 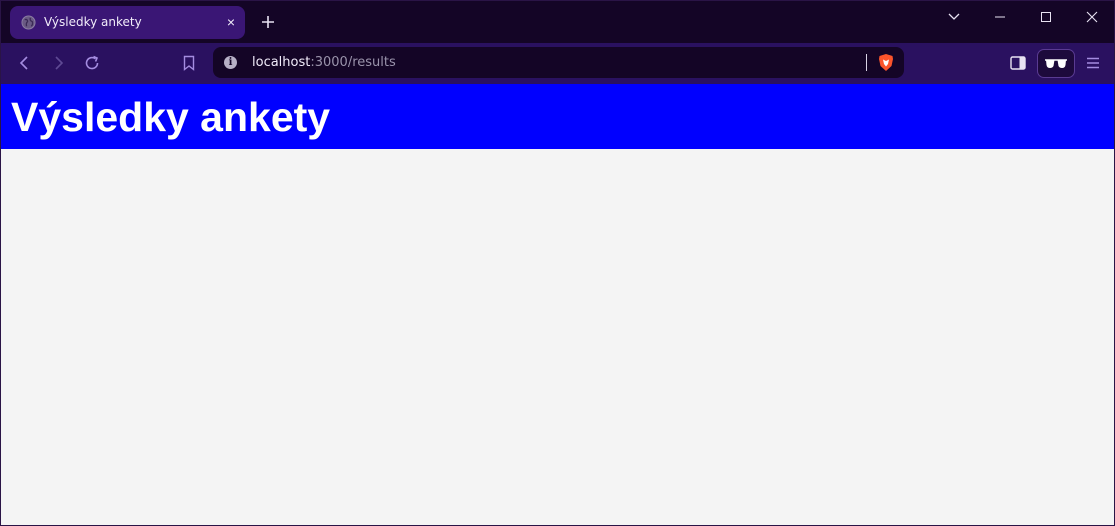 I want to click on close-window-button, so click(x=1091, y=17).